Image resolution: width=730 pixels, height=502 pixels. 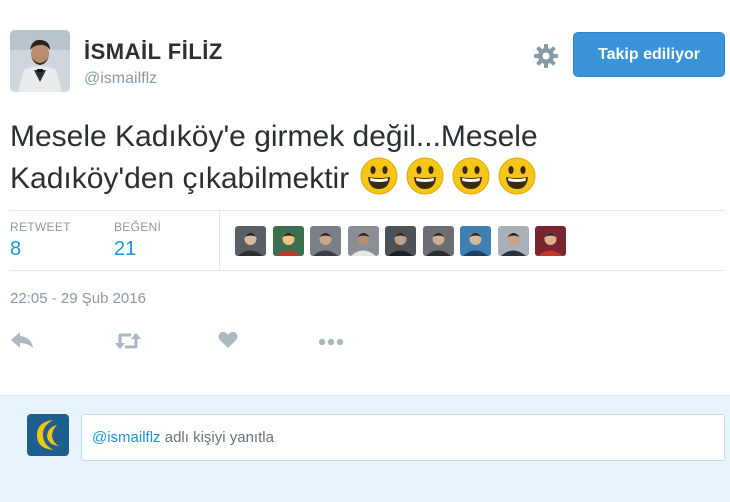 I want to click on reply-input: @ismailflz adlı kişiyi yanıtla, so click(x=403, y=437).